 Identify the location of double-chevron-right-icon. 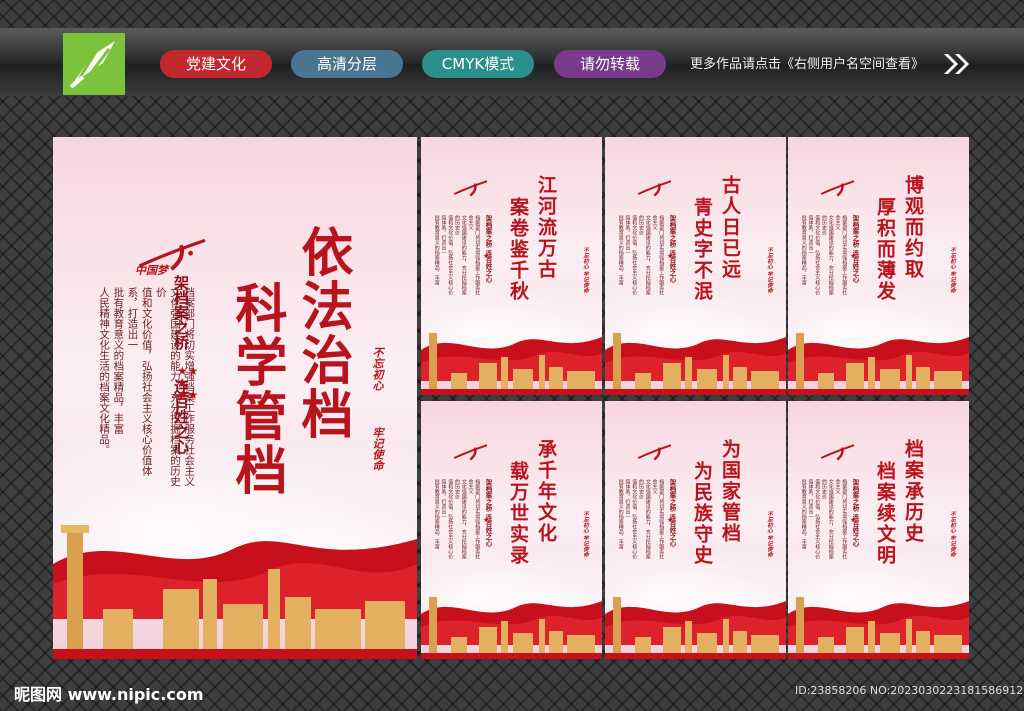
(957, 64).